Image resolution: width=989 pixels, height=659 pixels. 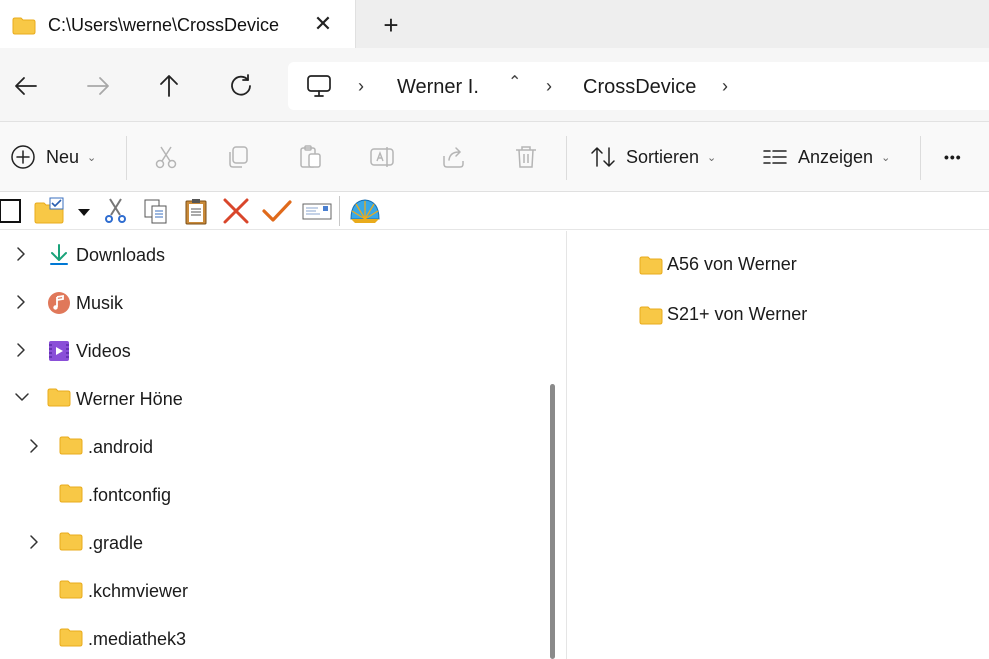 I want to click on copy-icon, so click(x=155, y=211).